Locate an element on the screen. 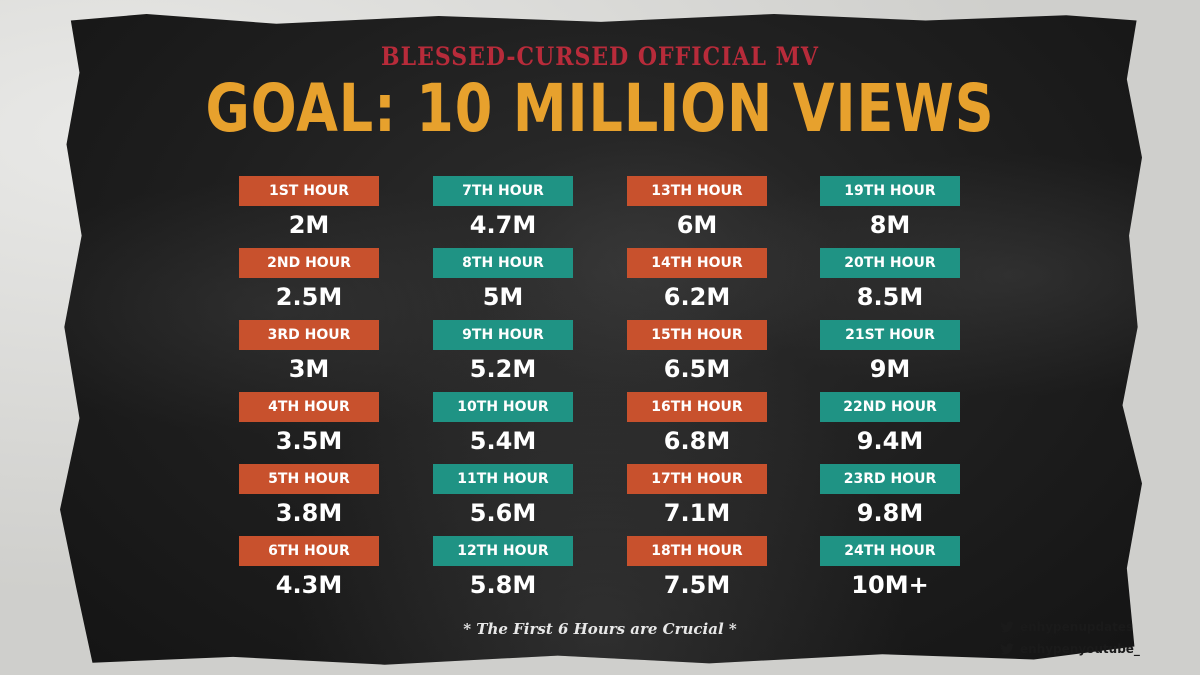 Image resolution: width=1200 pixels, height=675 pixels. goal-cell: 7TH HOUR 4.7M is located at coordinates (503, 212).